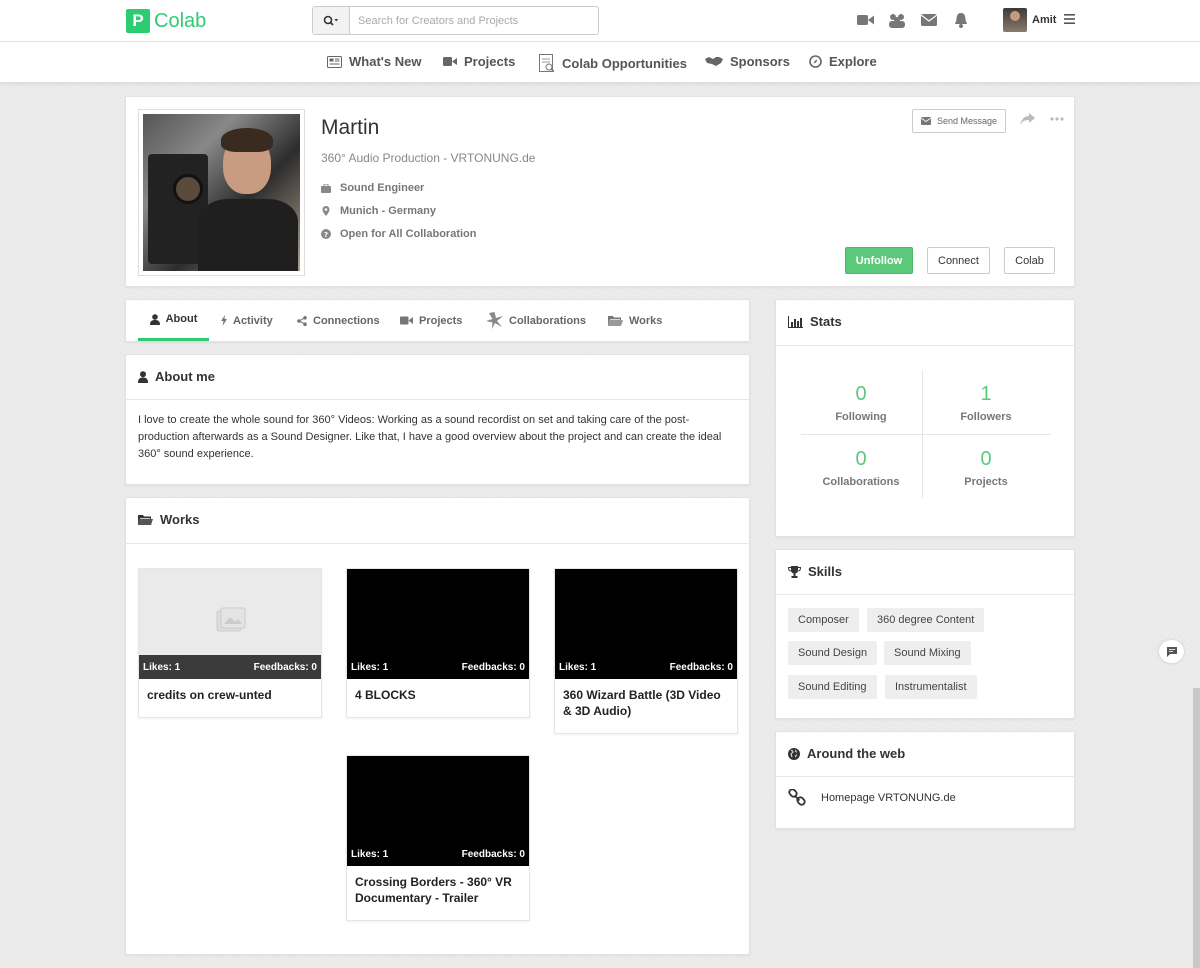  What do you see at coordinates (490, 61) in the screenshot?
I see `nav-label: Projects` at bounding box center [490, 61].